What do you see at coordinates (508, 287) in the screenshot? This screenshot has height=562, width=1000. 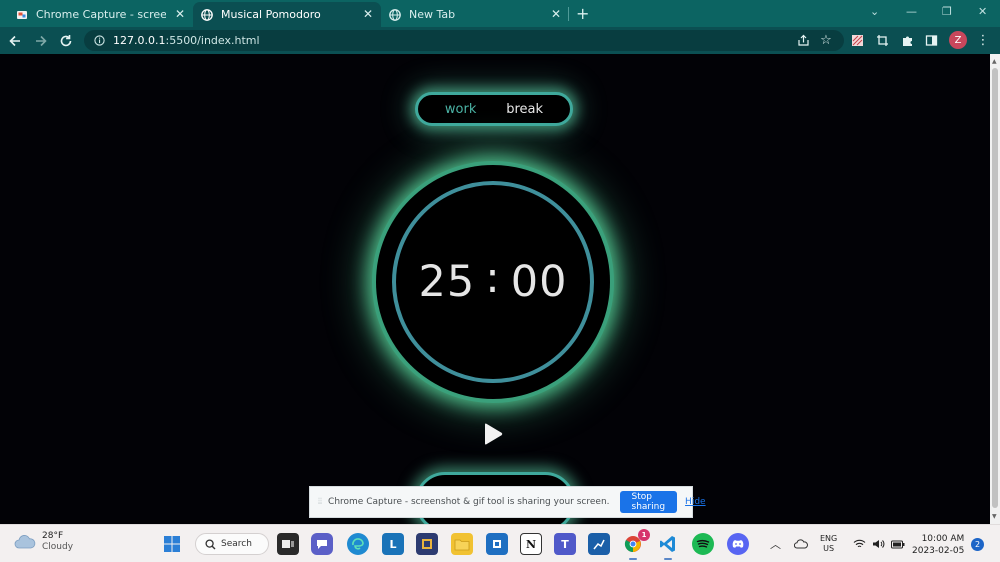 I see `mouse-cursor-icon` at bounding box center [508, 287].